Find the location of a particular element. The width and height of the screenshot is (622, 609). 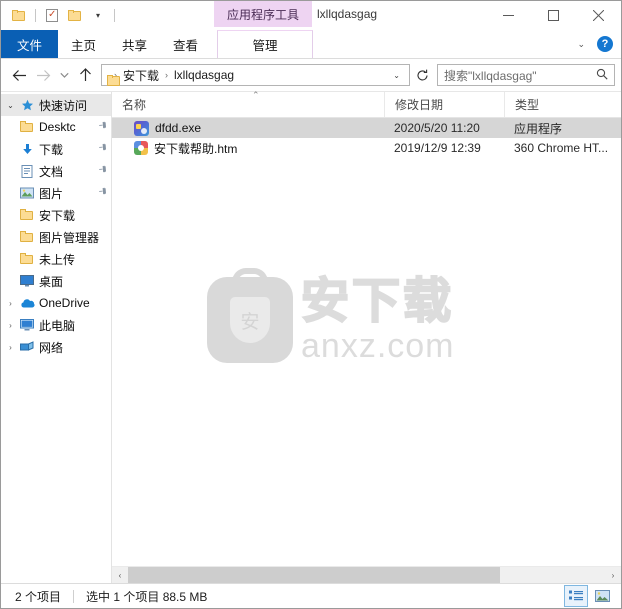

contextual-tab-group-header: 应用程序工具 is located at coordinates (263, 14).